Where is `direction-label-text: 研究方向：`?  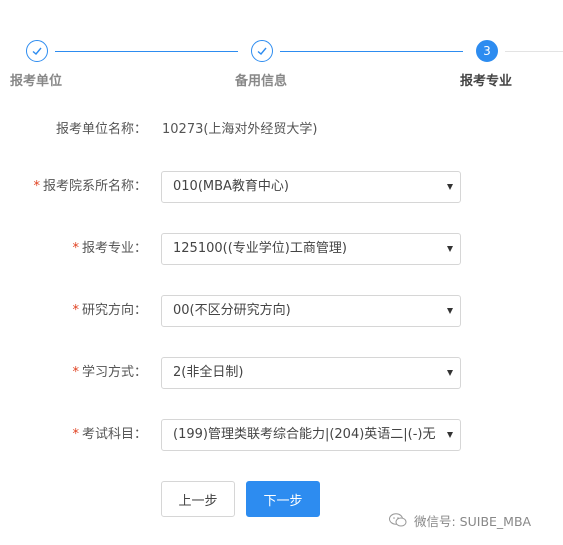 direction-label-text: 研究方向： is located at coordinates (114, 310).